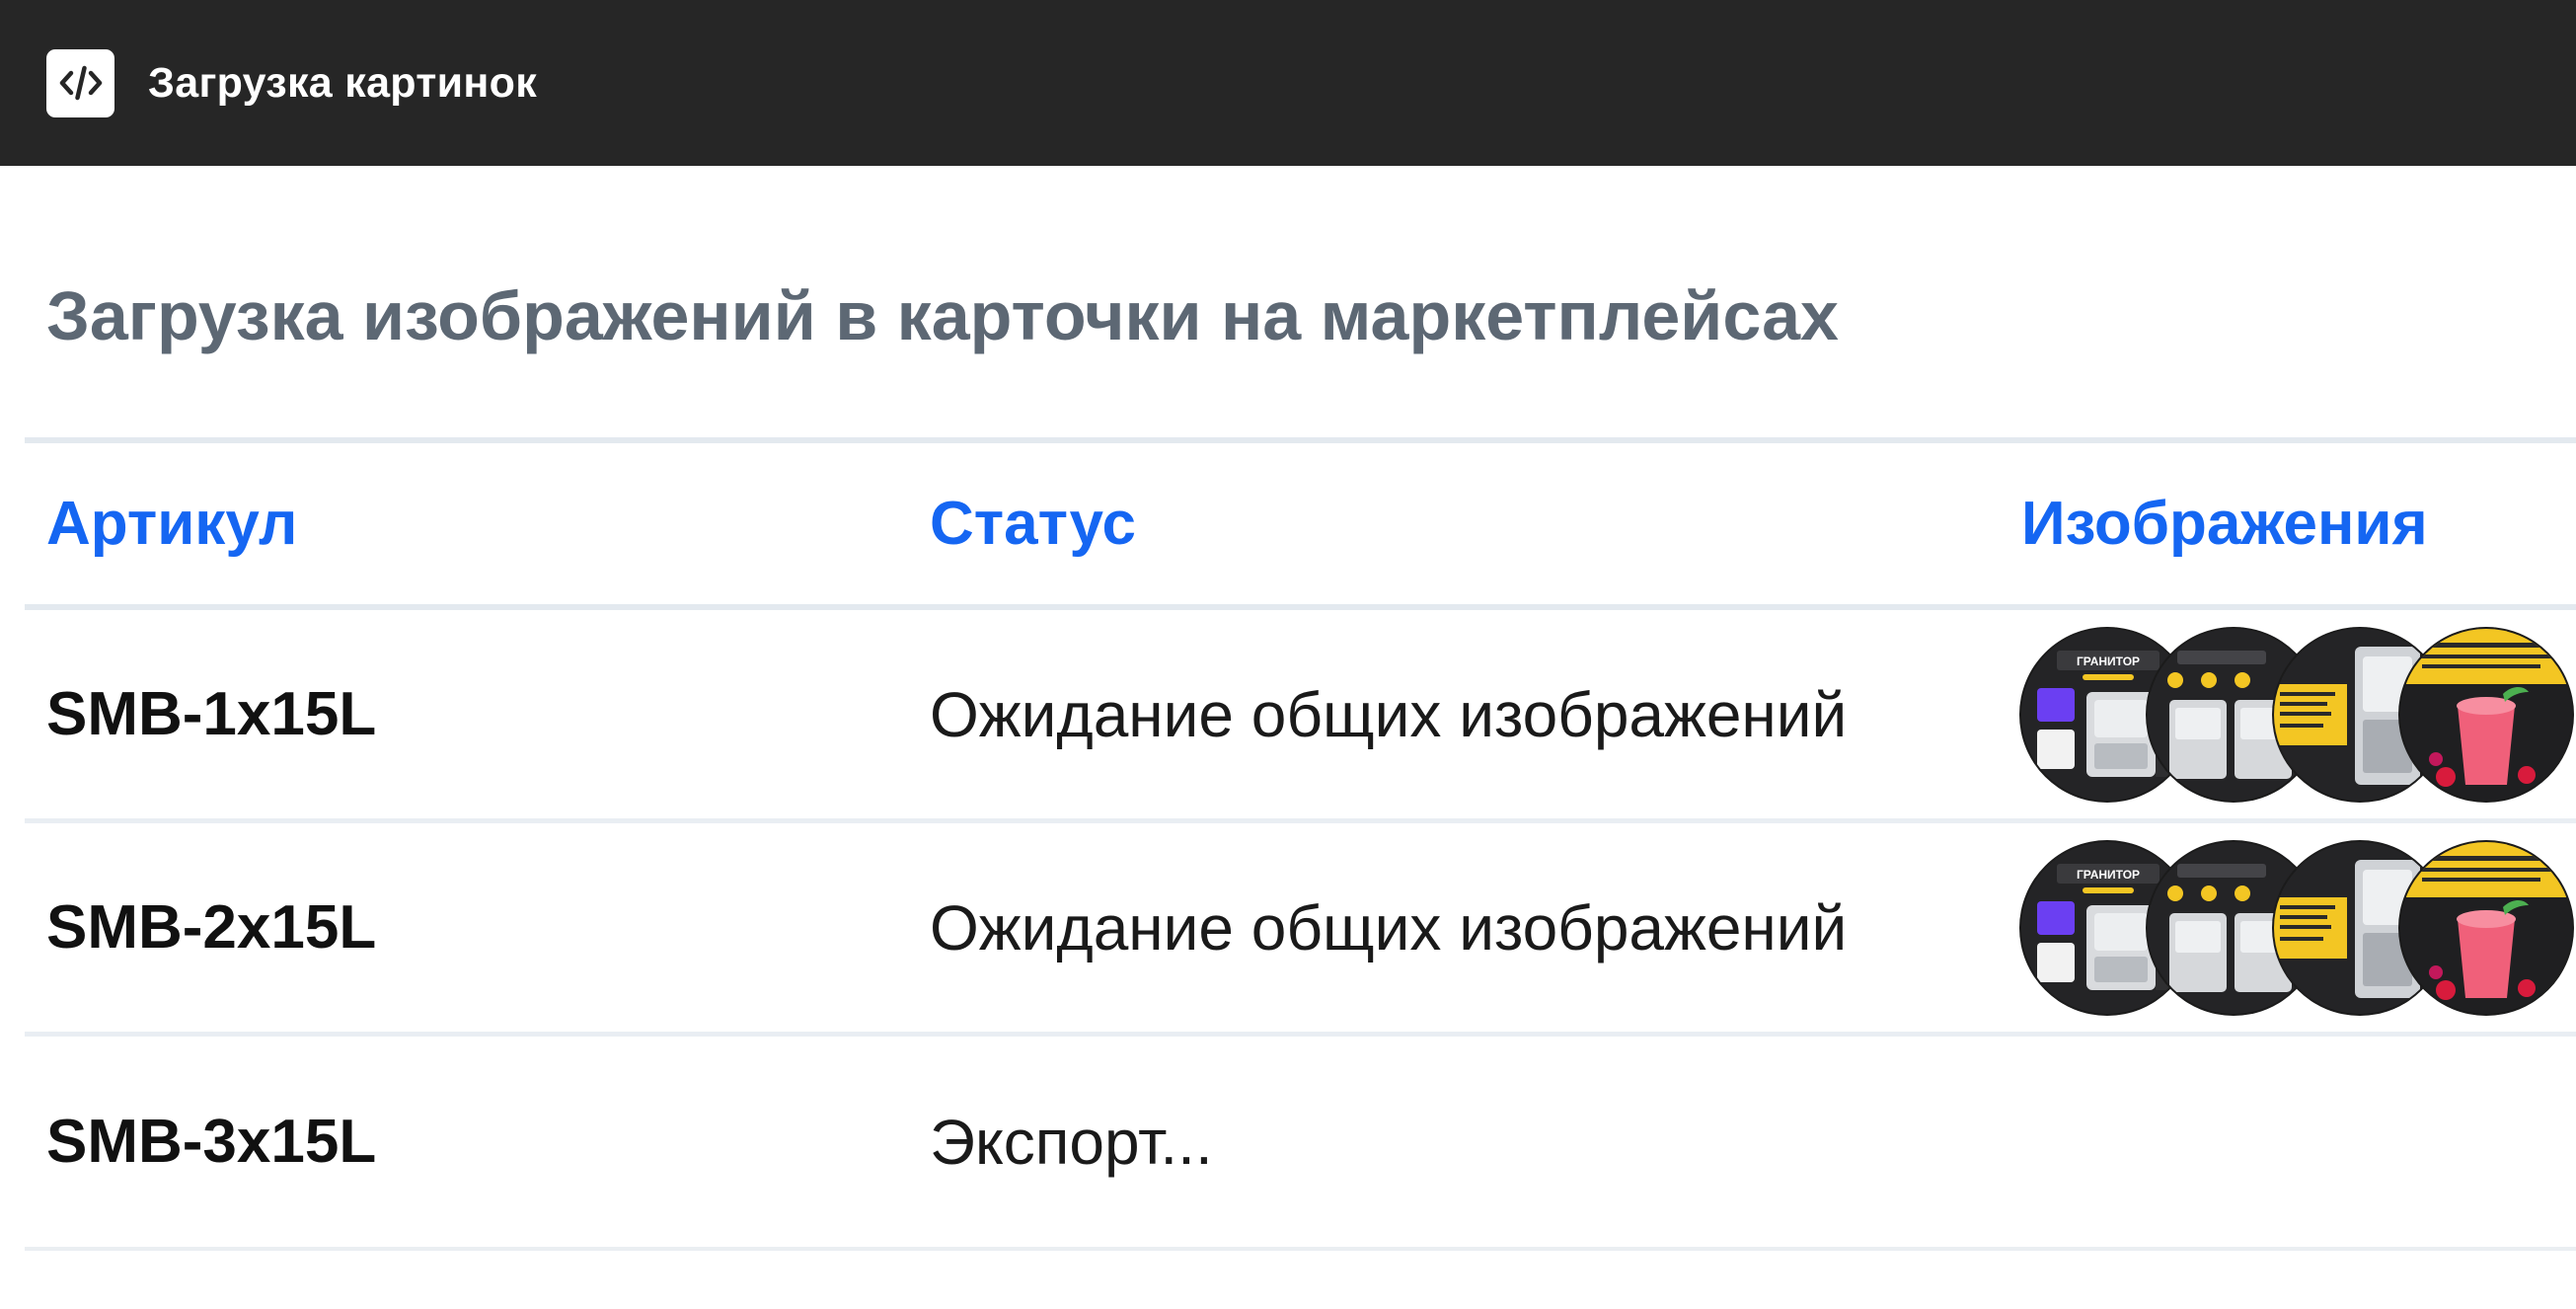 The width and height of the screenshot is (2576, 1309). What do you see at coordinates (2224, 523) in the screenshot?
I see `column-header-images: Изображения` at bounding box center [2224, 523].